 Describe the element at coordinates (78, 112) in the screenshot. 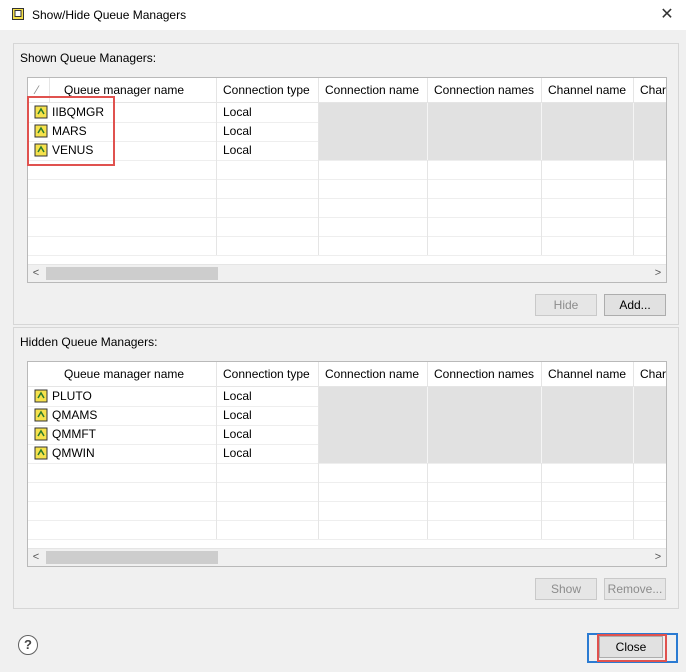

I see `queue-manager-name: IIBQMGR` at that location.